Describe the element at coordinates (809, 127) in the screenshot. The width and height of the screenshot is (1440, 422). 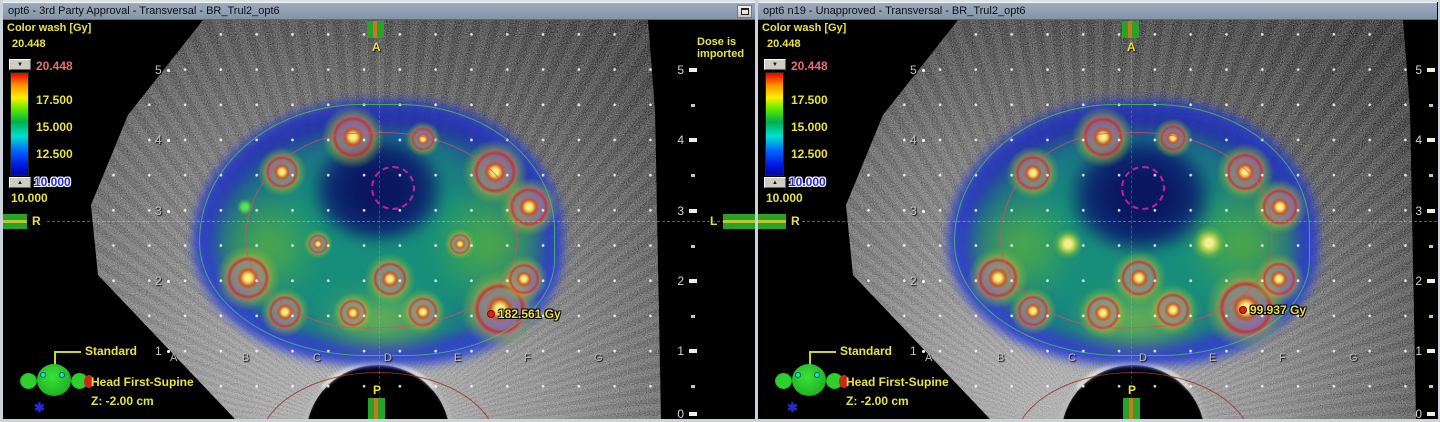
I see `legend-scale-tick: 15.000` at that location.